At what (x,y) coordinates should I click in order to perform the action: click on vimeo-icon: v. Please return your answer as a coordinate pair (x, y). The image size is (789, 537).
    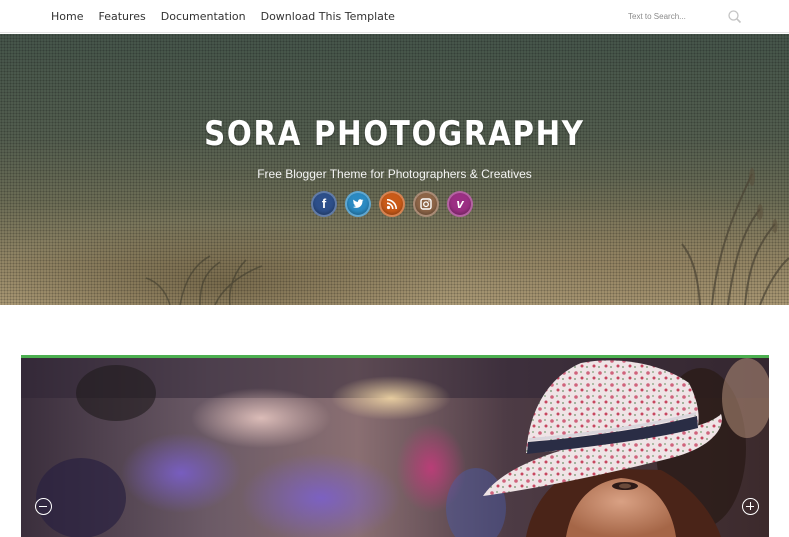
    Looking at the image, I should click on (460, 203).